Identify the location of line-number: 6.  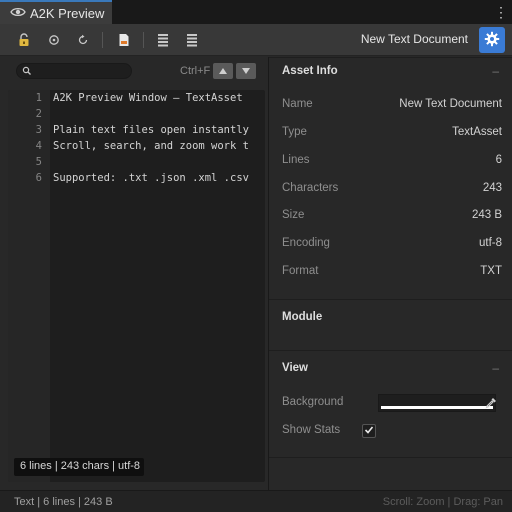
(38, 178).